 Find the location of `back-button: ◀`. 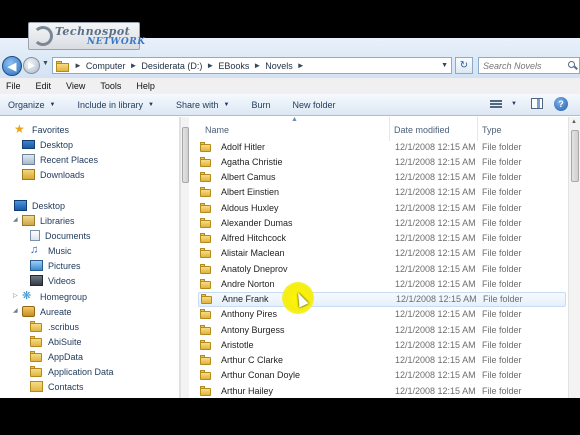

back-button: ◀ is located at coordinates (12, 66).